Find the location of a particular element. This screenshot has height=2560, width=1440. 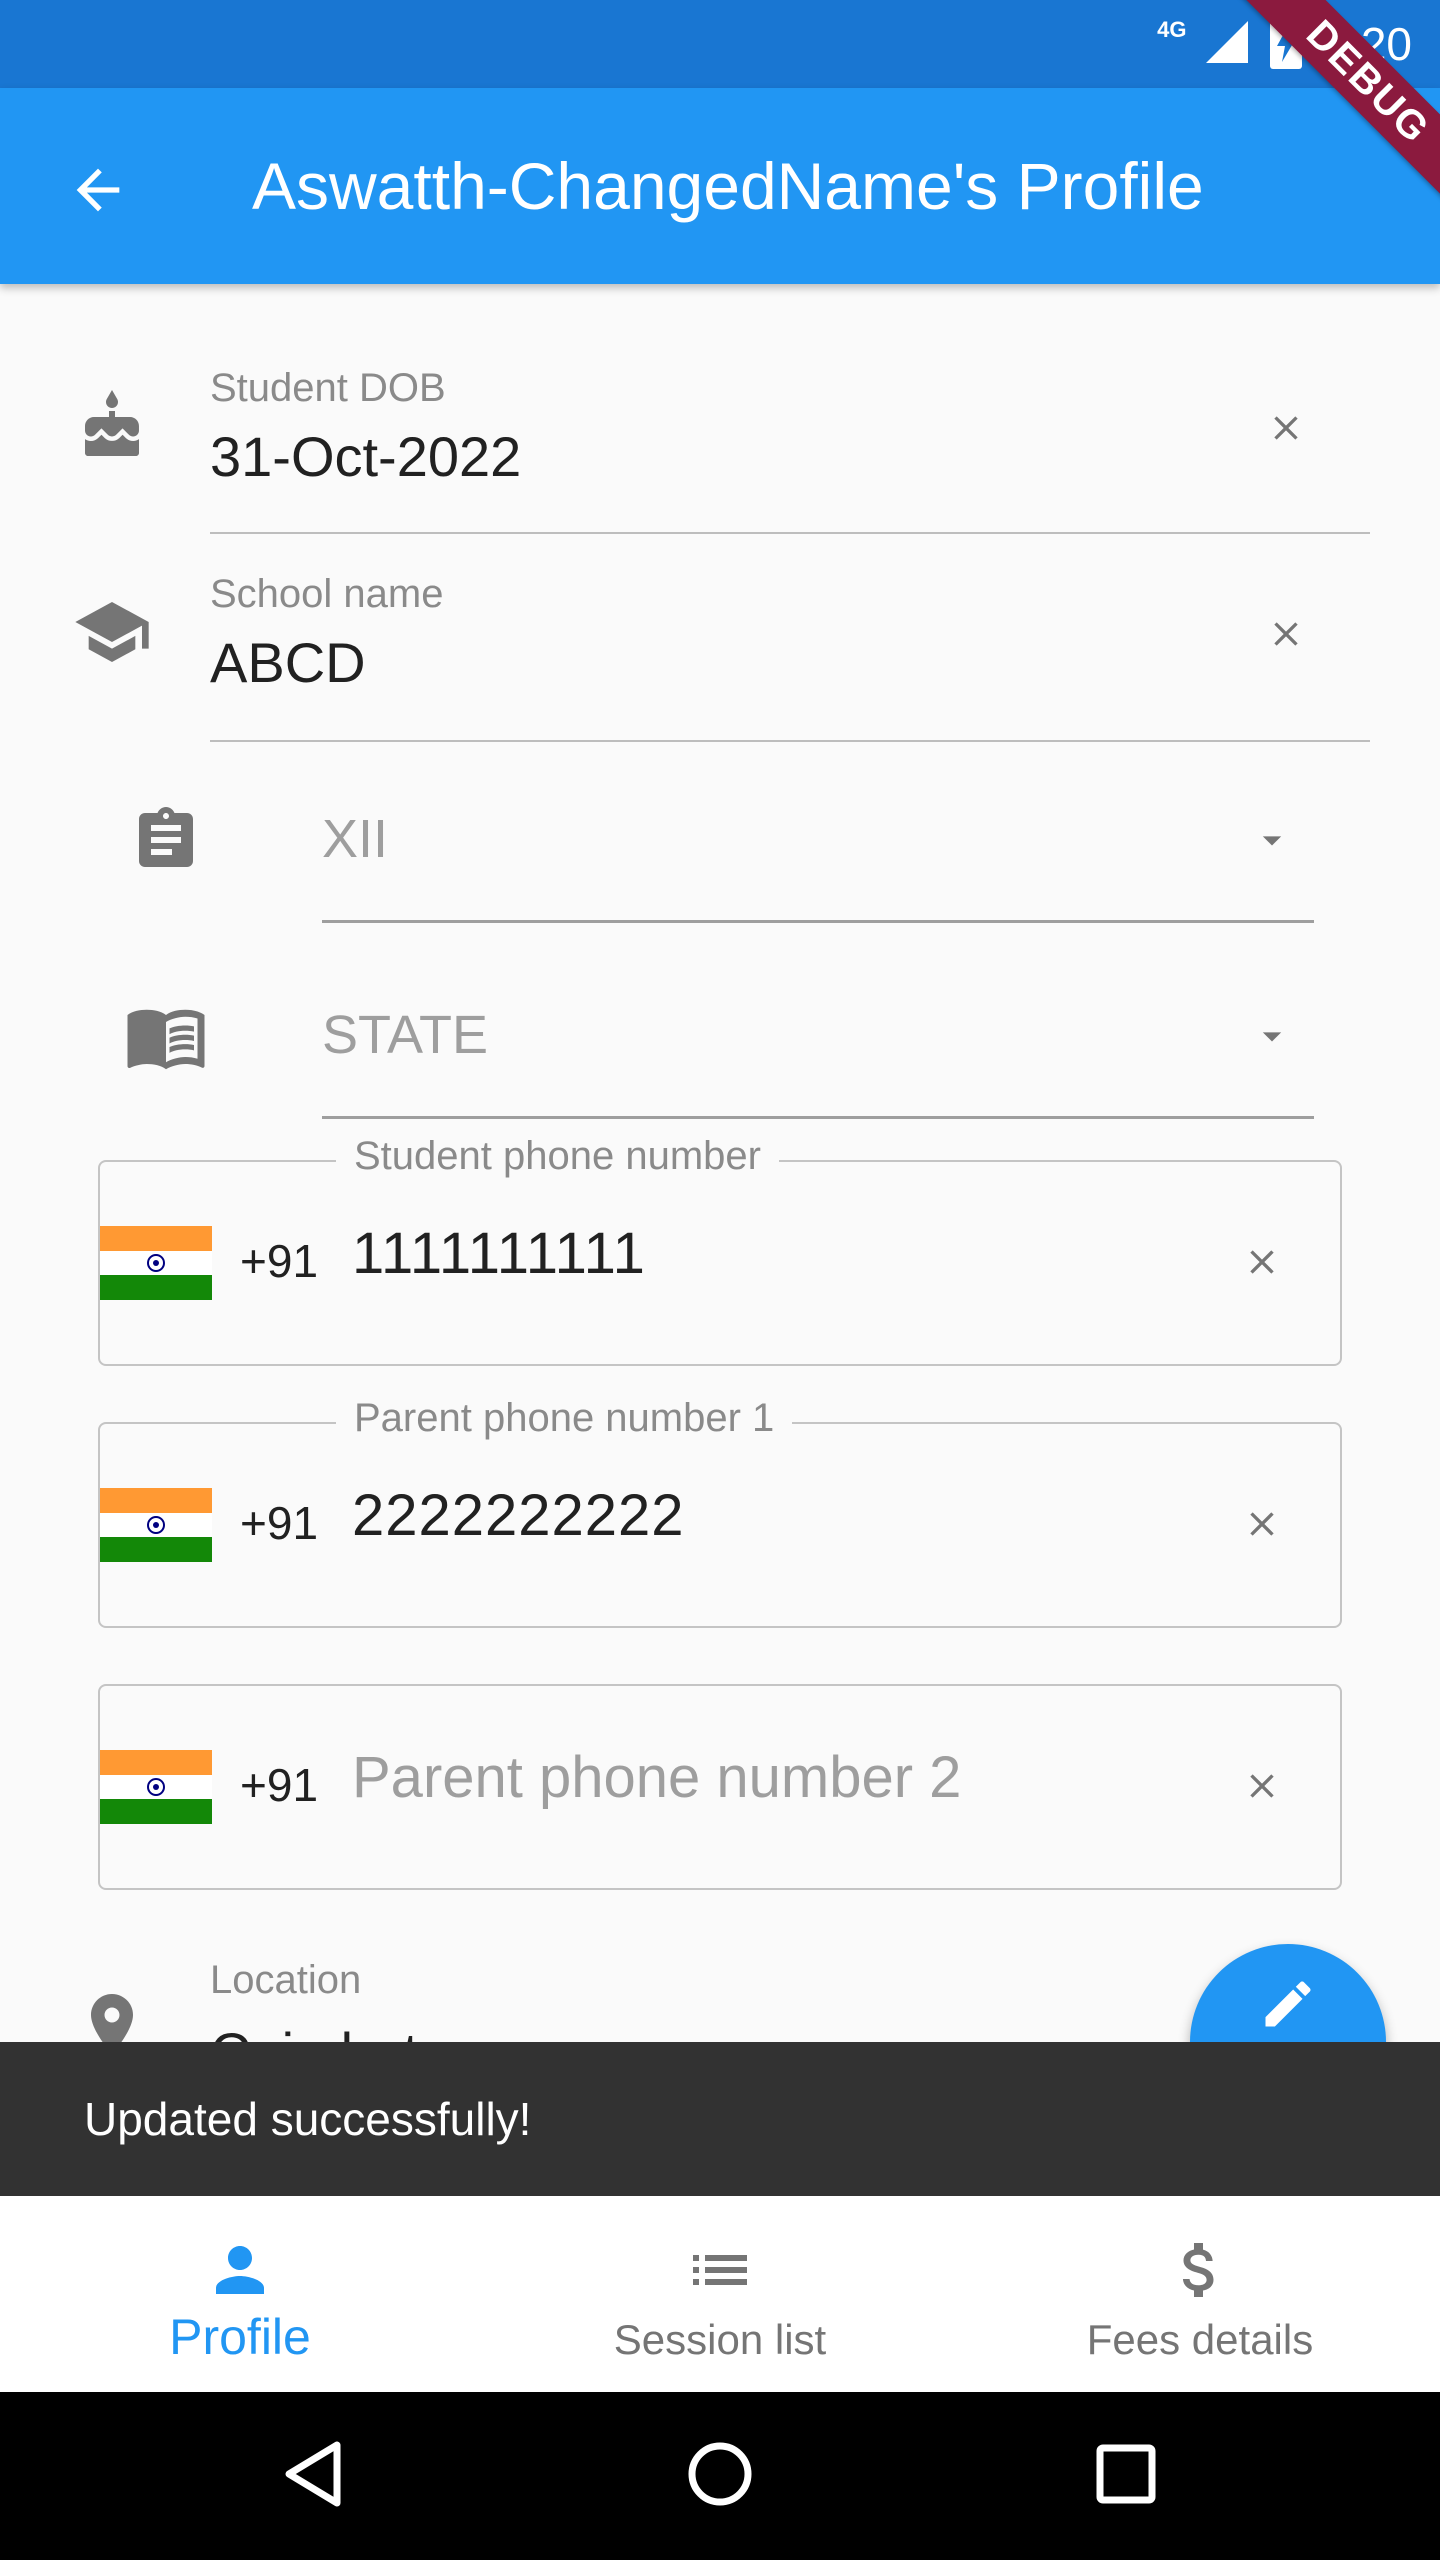

system-navigation-bar is located at coordinates (720, 2476).